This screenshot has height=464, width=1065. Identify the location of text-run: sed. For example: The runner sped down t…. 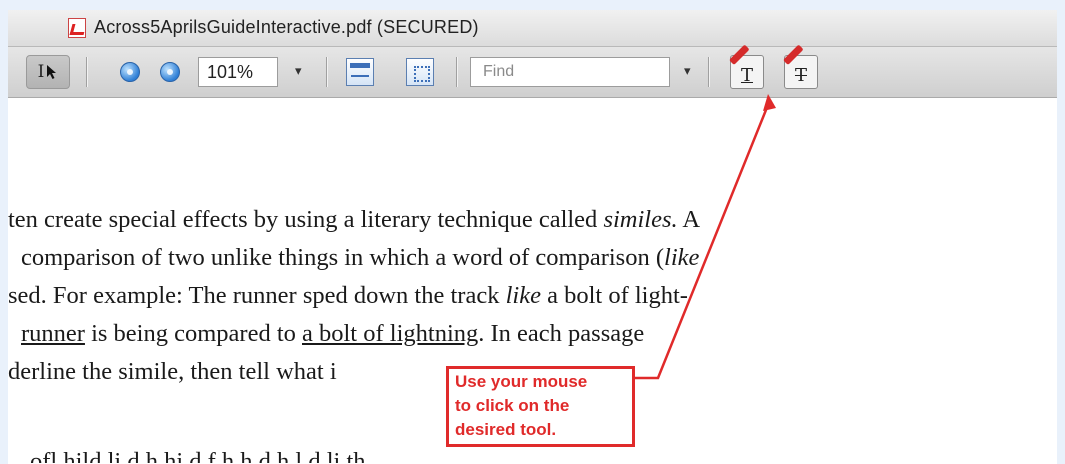
(257, 295).